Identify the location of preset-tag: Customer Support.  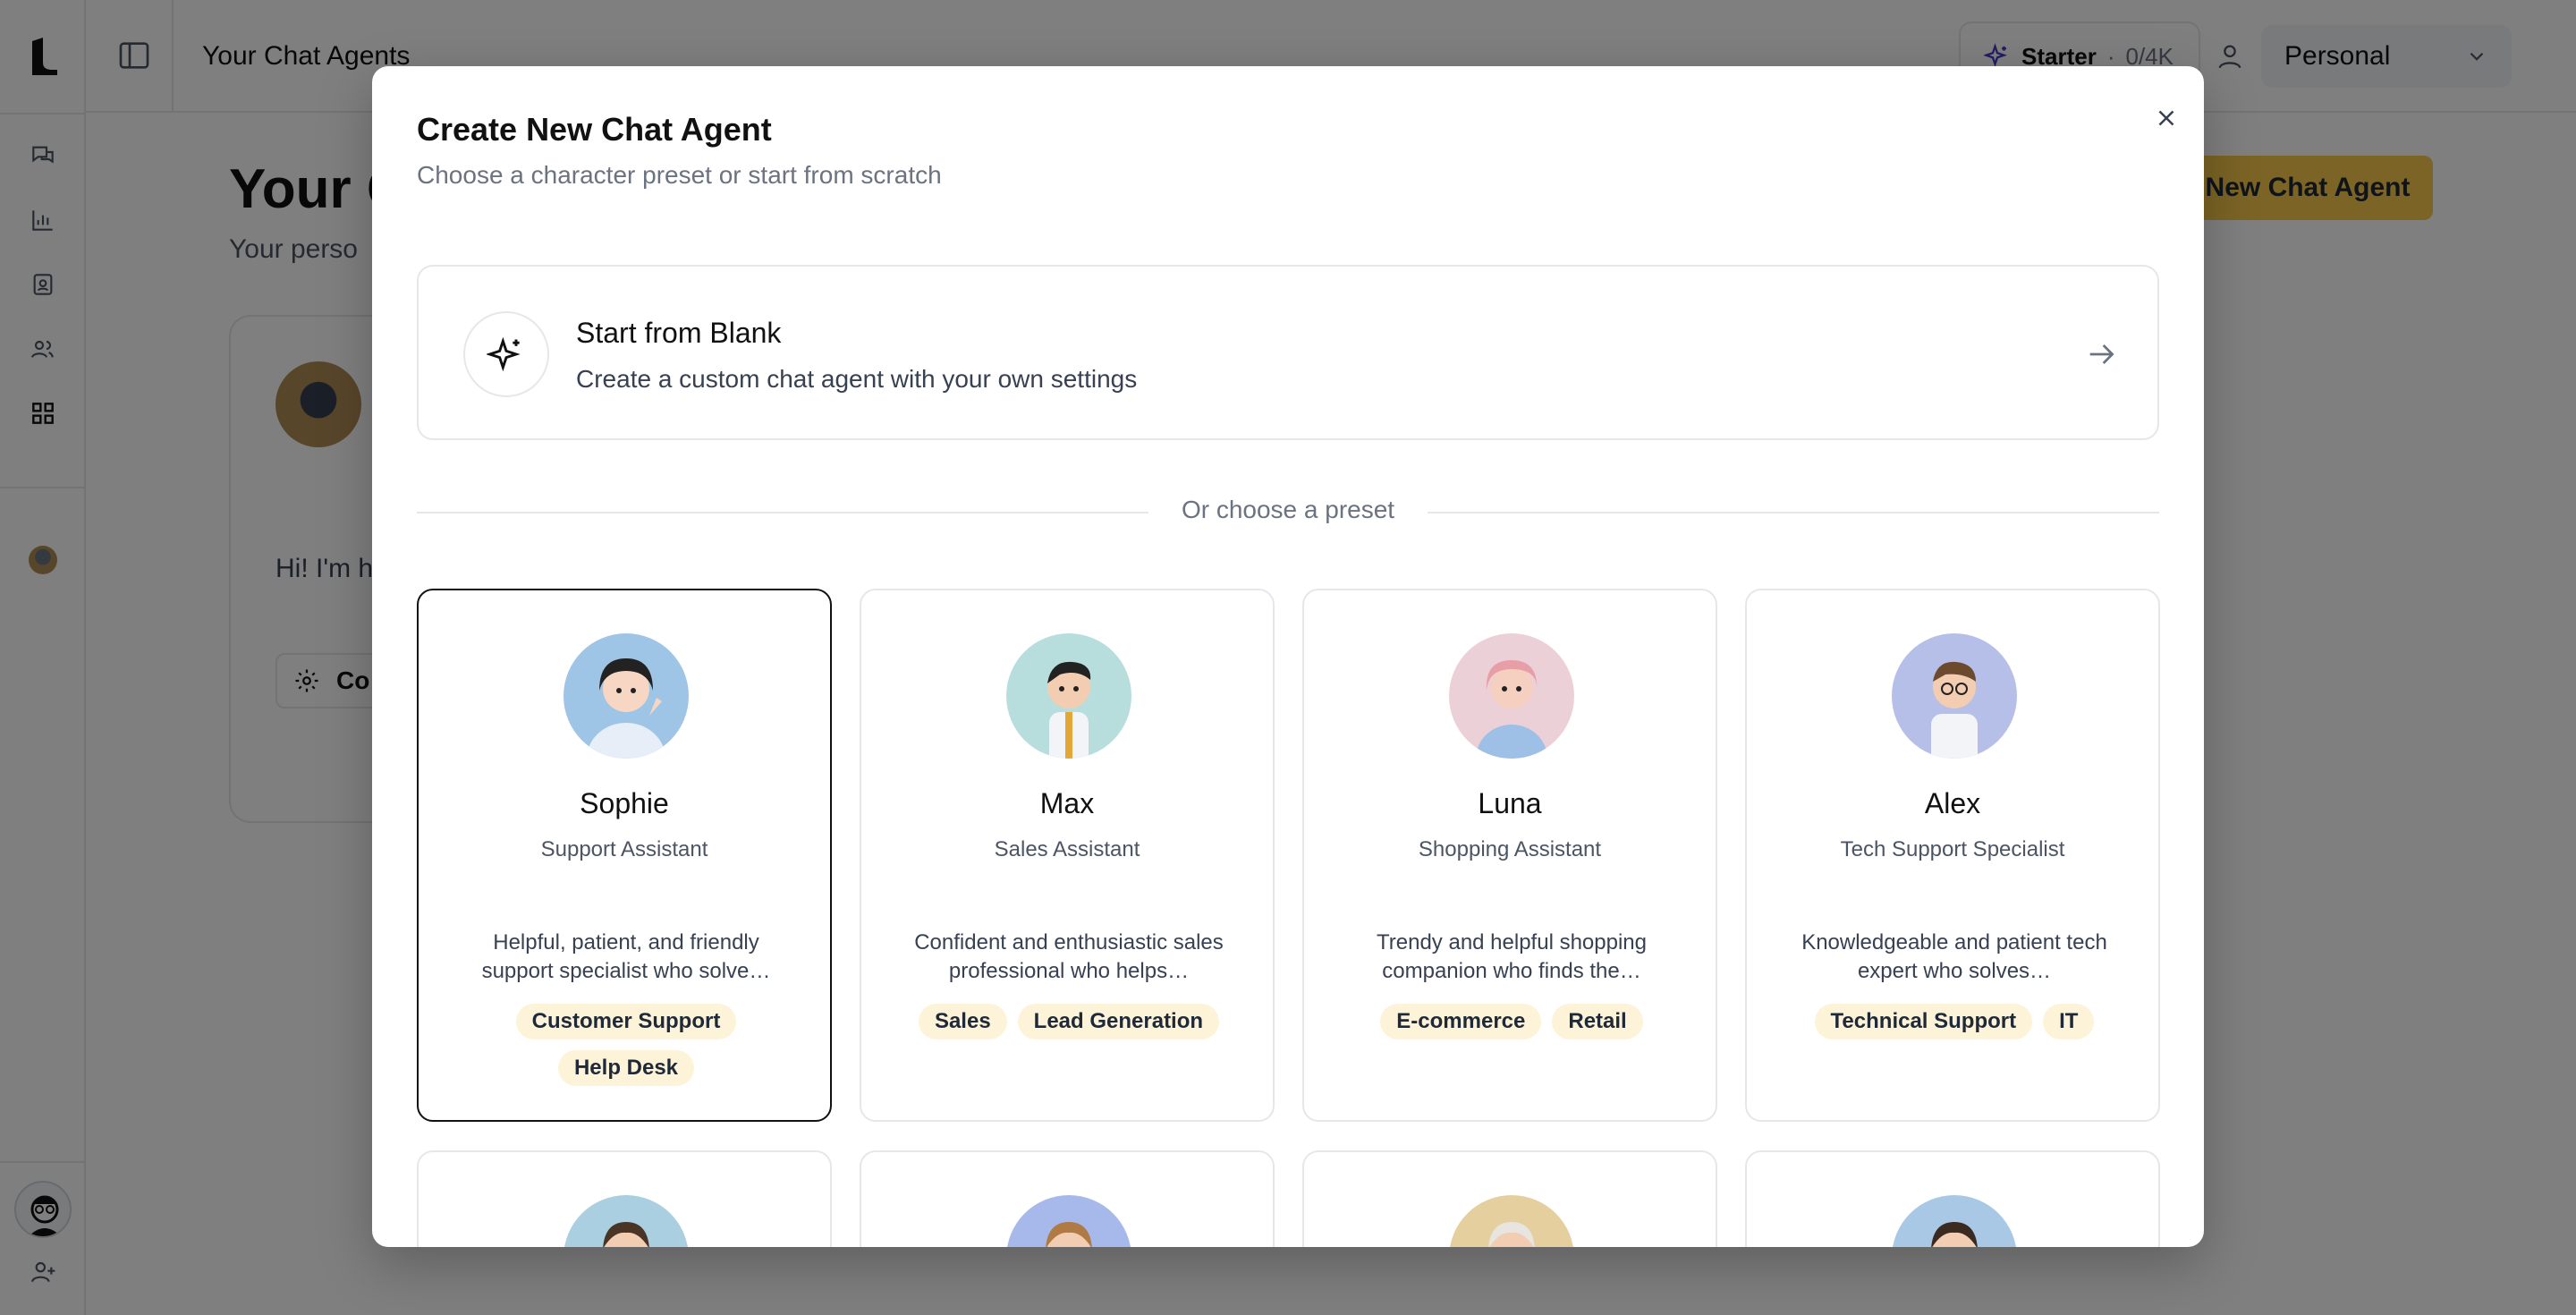
(626, 1022).